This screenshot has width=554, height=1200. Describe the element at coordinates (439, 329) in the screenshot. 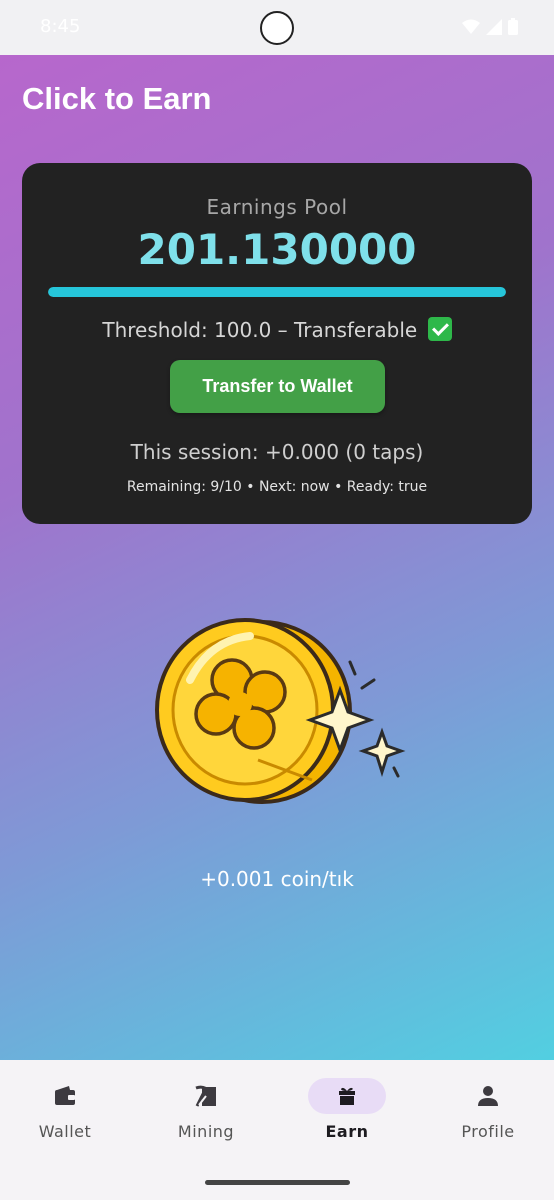

I see `check-mark-icon` at that location.